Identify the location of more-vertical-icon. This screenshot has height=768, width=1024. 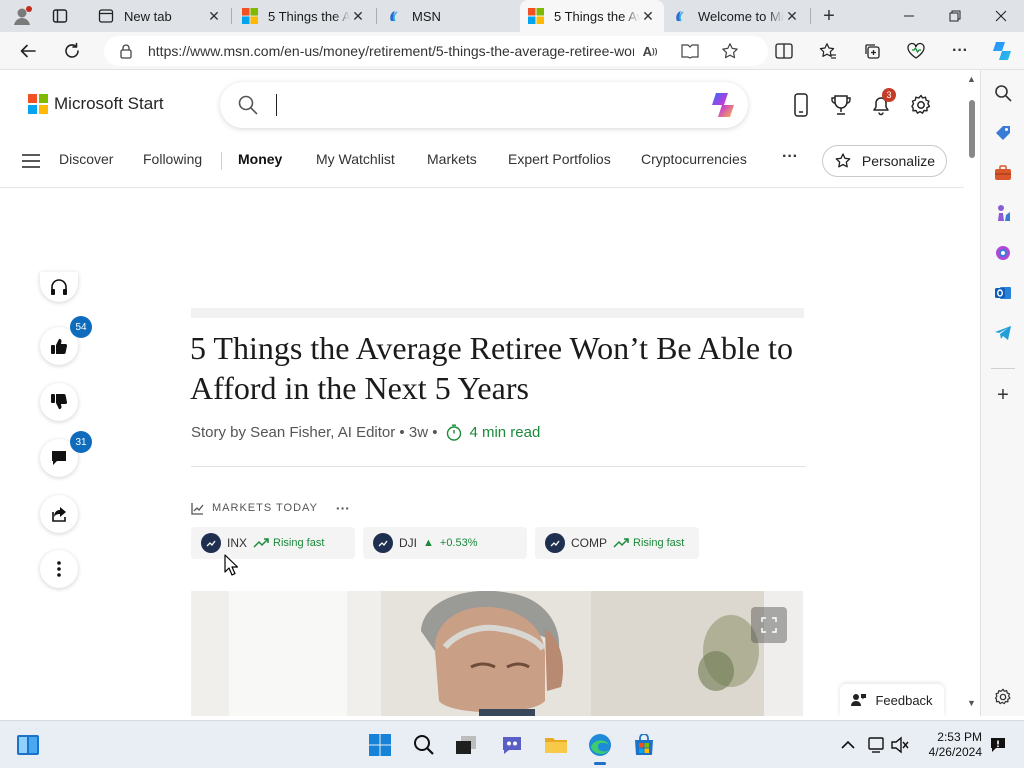
(59, 569).